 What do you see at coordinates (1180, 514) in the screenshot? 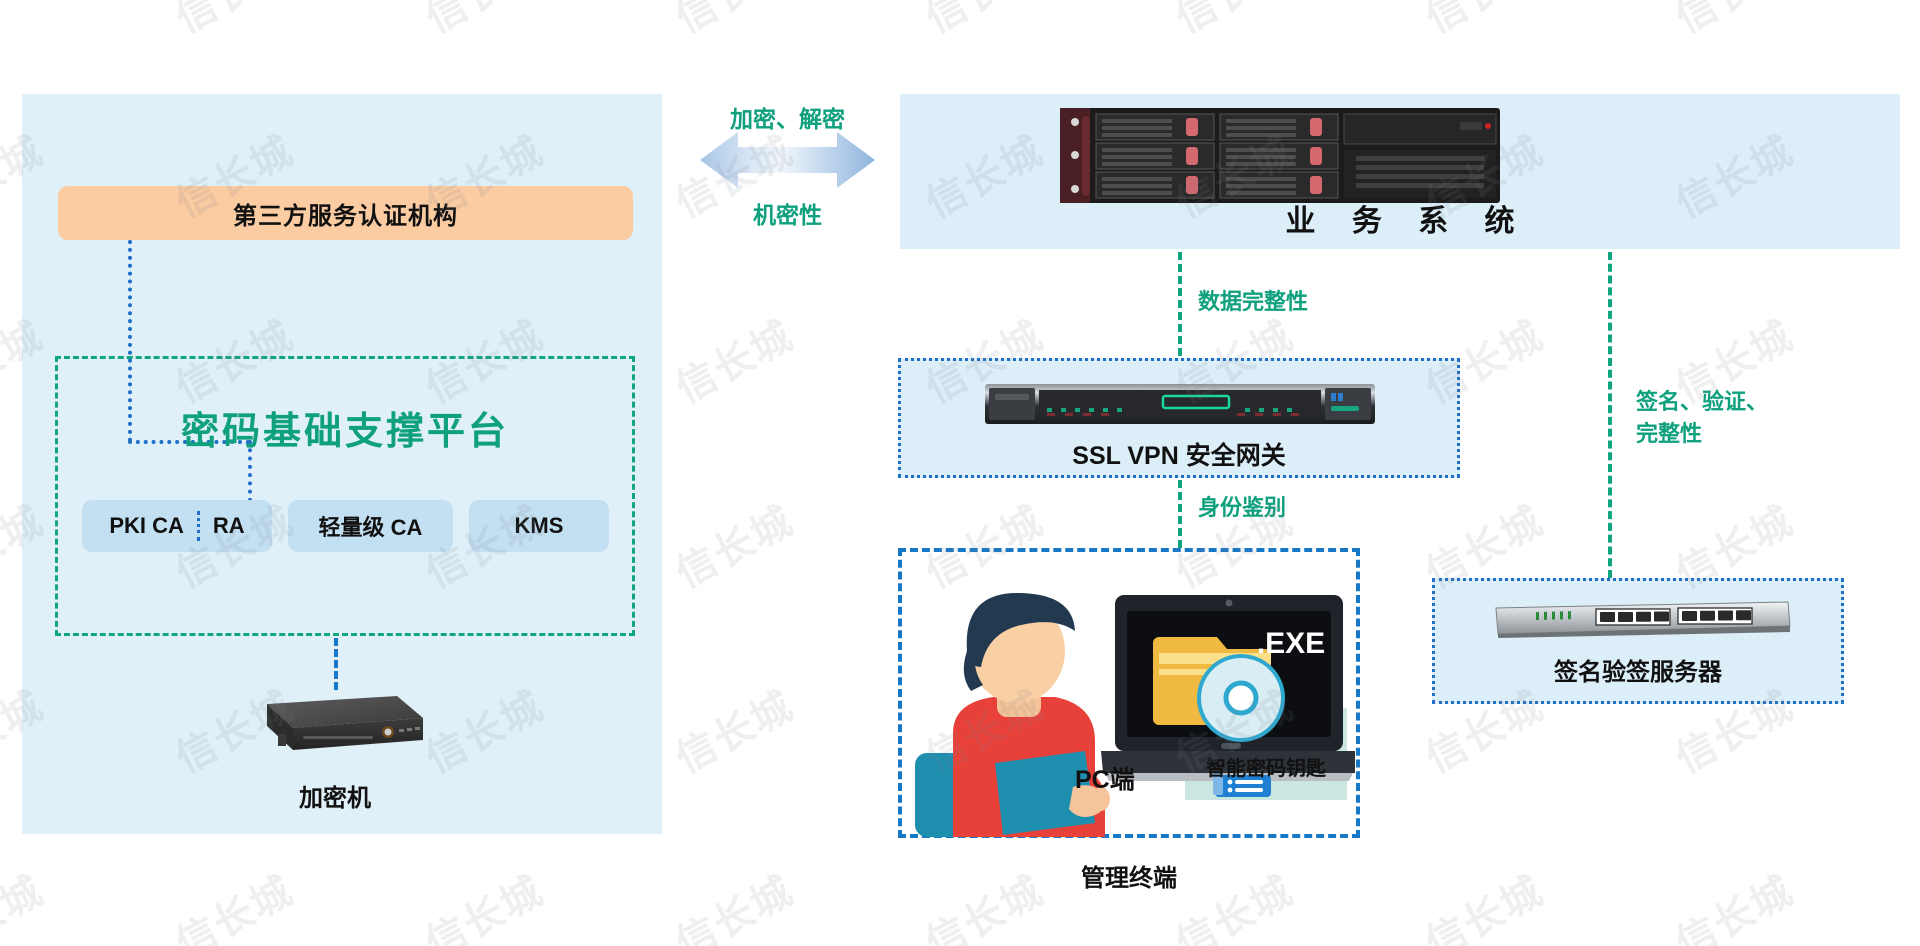
I see `connector-vpn-to-terminal` at bounding box center [1180, 514].